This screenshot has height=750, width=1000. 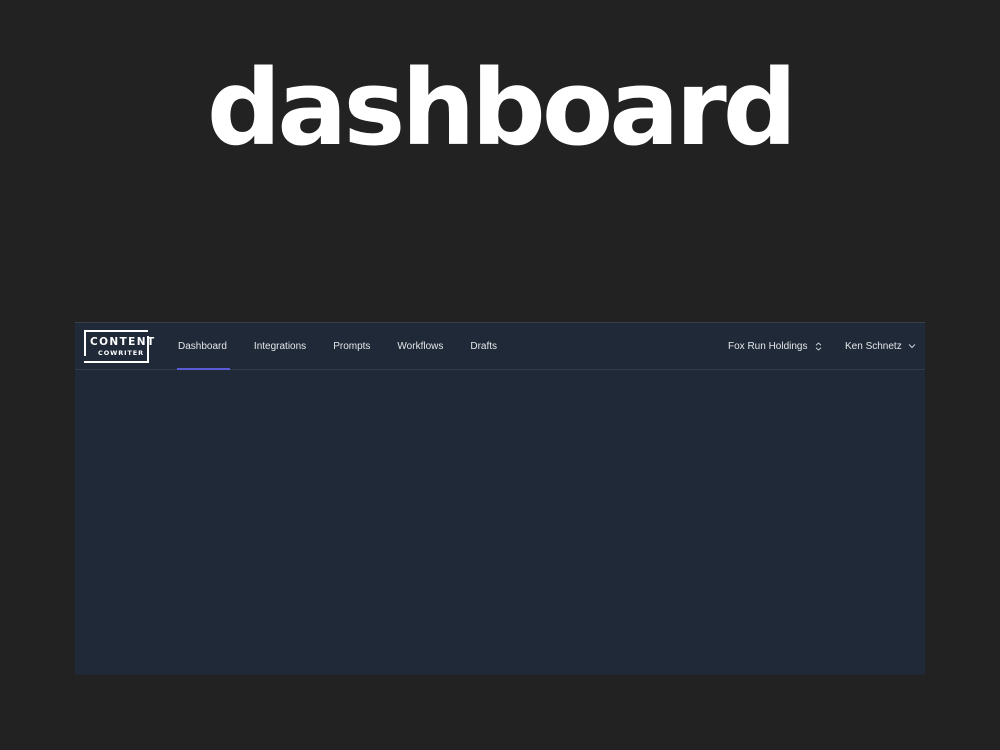 I want to click on page-headline: dashboard, so click(x=501, y=108).